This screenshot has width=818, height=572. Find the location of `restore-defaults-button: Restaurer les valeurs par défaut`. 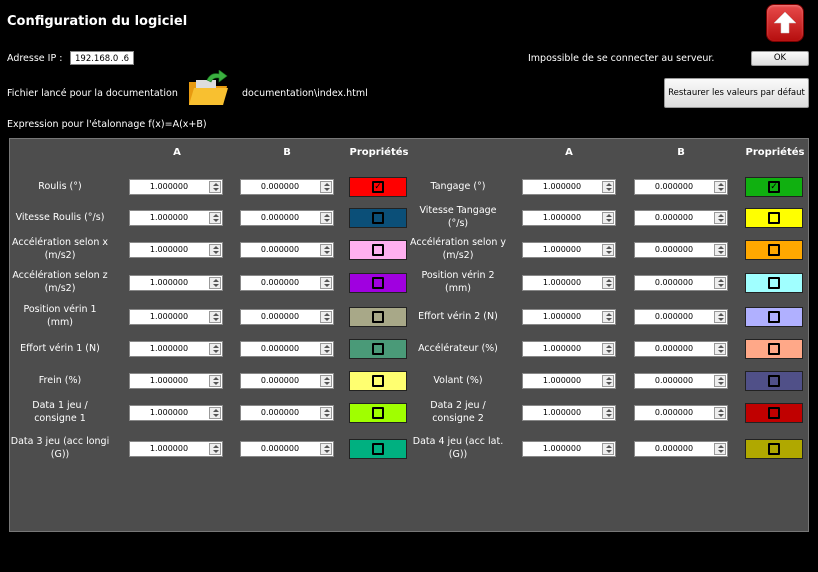

restore-defaults-button: Restaurer les valeurs par défaut is located at coordinates (736, 93).